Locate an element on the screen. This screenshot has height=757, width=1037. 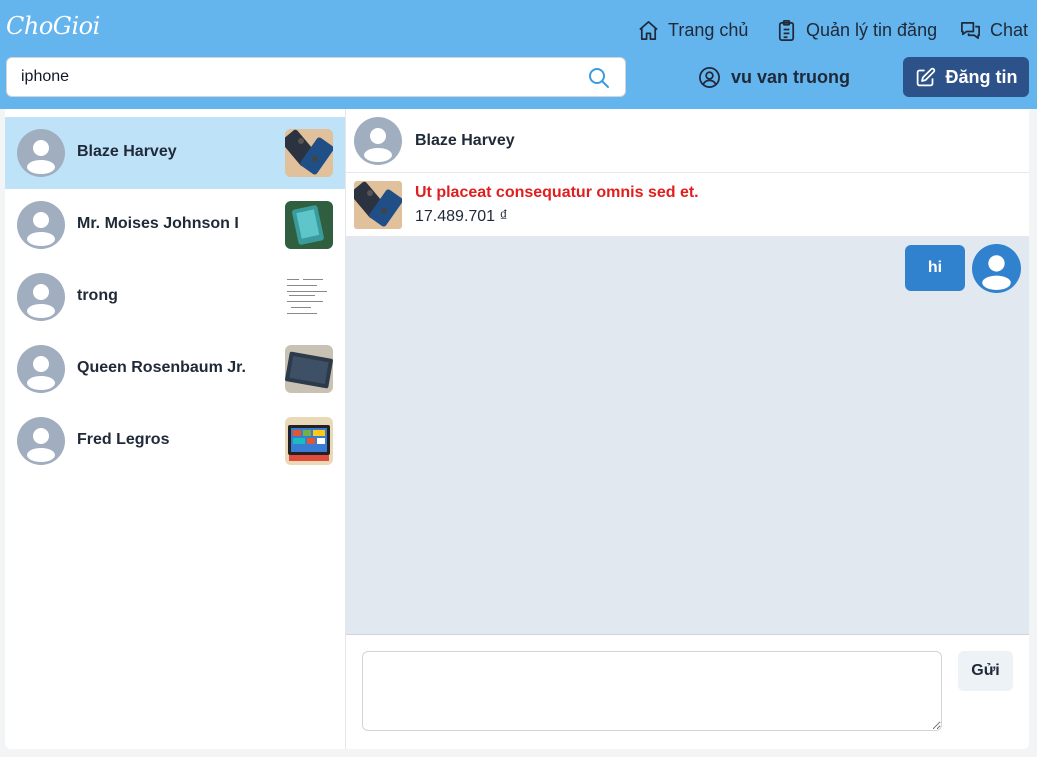
search-input is located at coordinates (301, 77).